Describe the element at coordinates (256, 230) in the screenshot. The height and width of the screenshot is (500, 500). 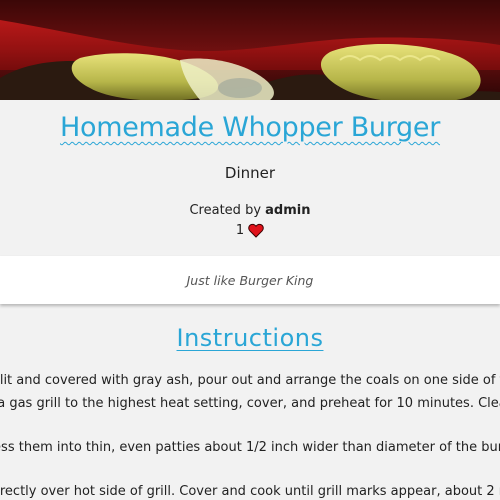
I see `heart-icon` at that location.